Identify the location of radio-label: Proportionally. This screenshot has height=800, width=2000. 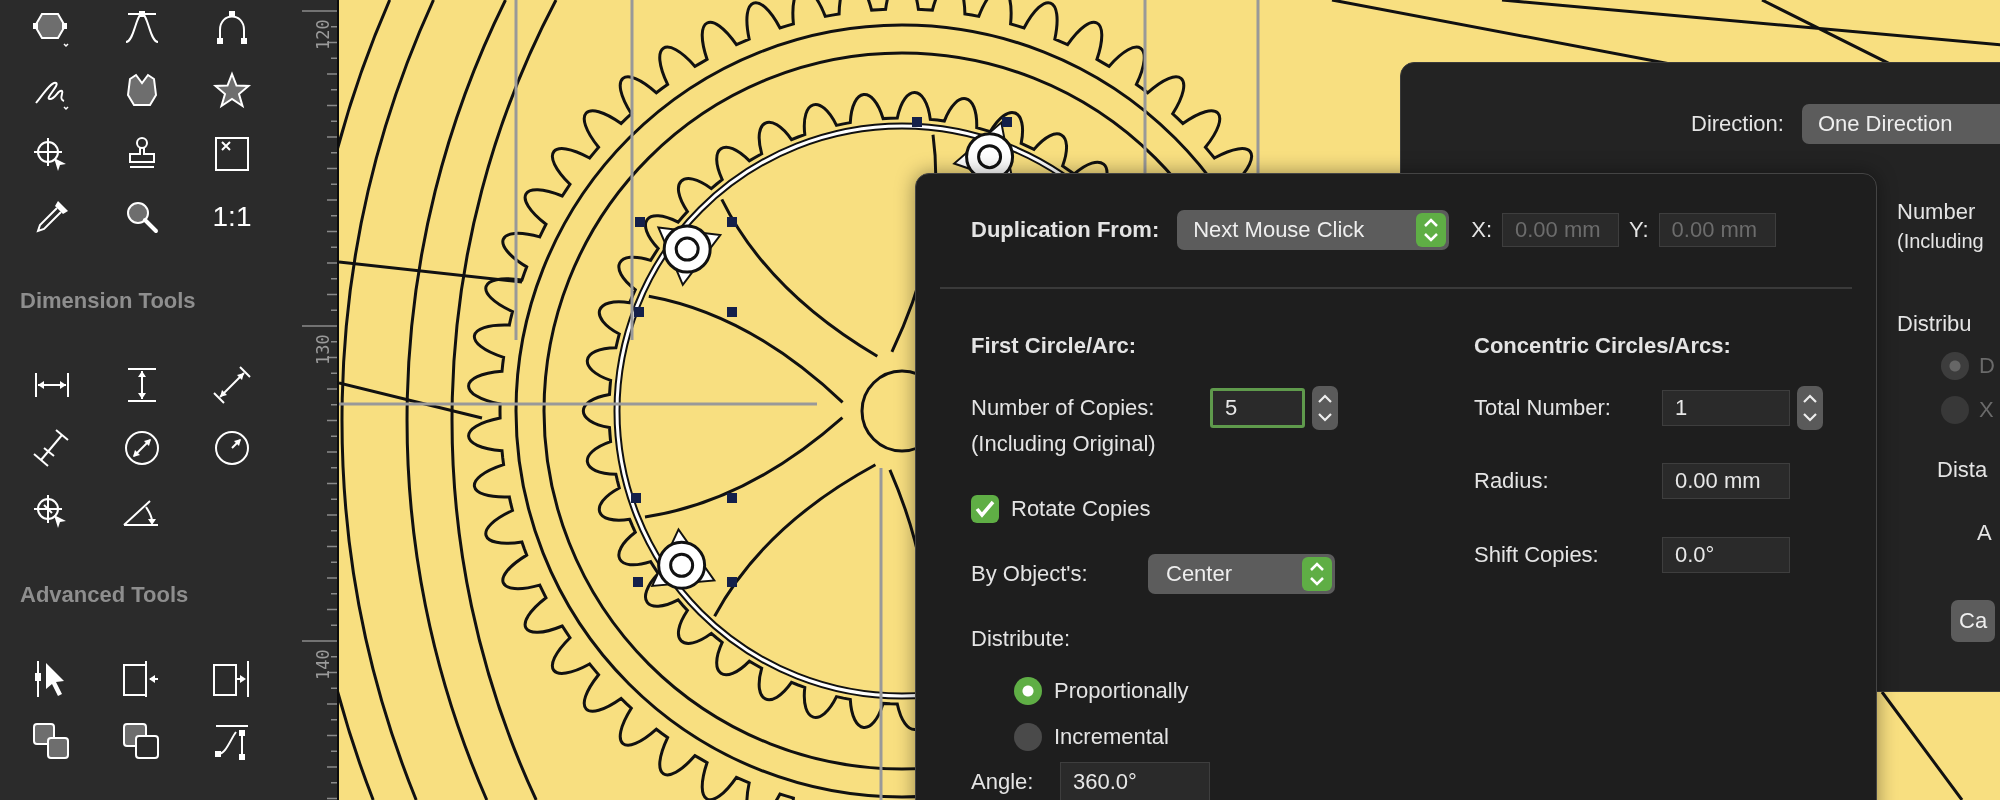
(1121, 690).